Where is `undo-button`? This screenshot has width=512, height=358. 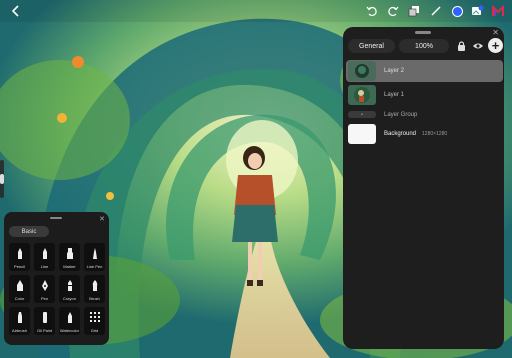
undo-button is located at coordinates (372, 11).